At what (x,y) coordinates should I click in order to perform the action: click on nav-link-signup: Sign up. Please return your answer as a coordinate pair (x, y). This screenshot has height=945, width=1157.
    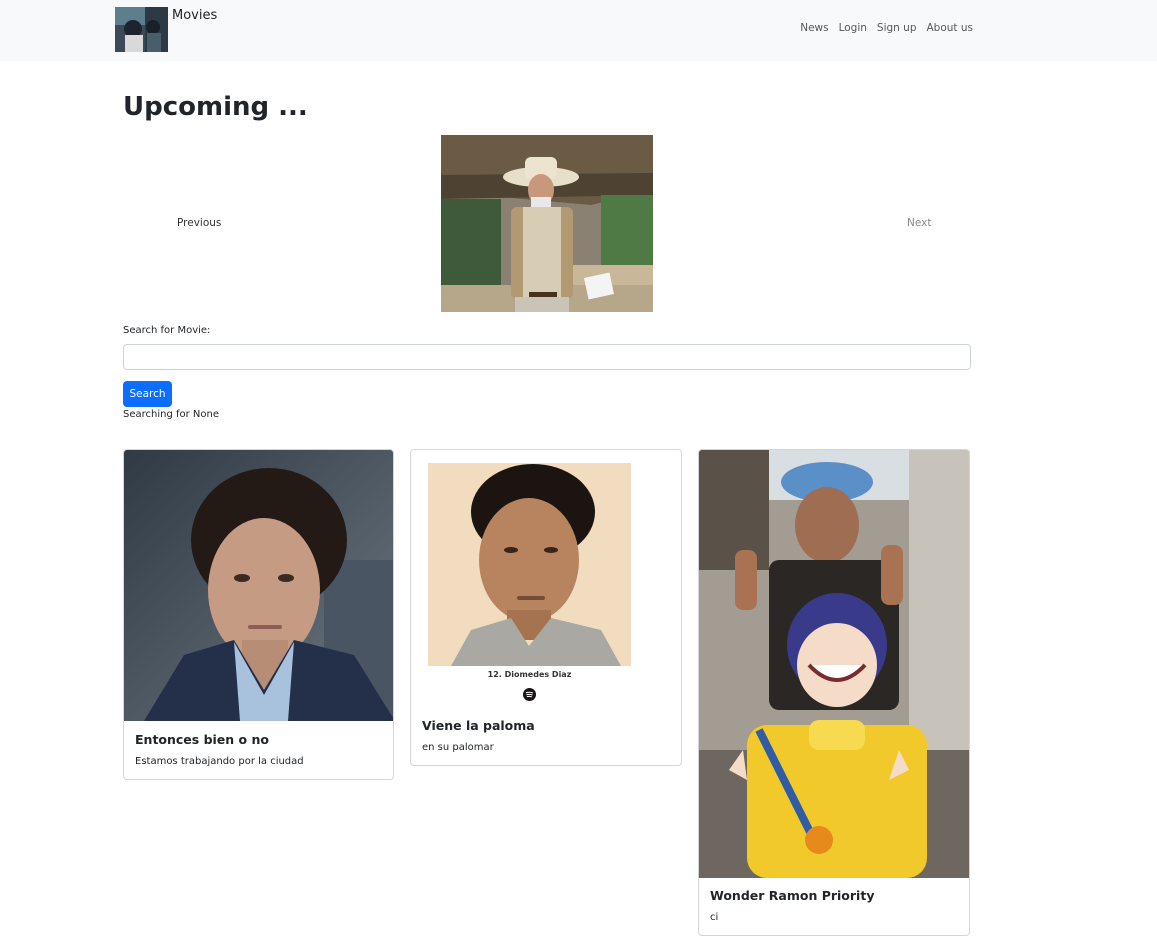
    Looking at the image, I should click on (897, 28).